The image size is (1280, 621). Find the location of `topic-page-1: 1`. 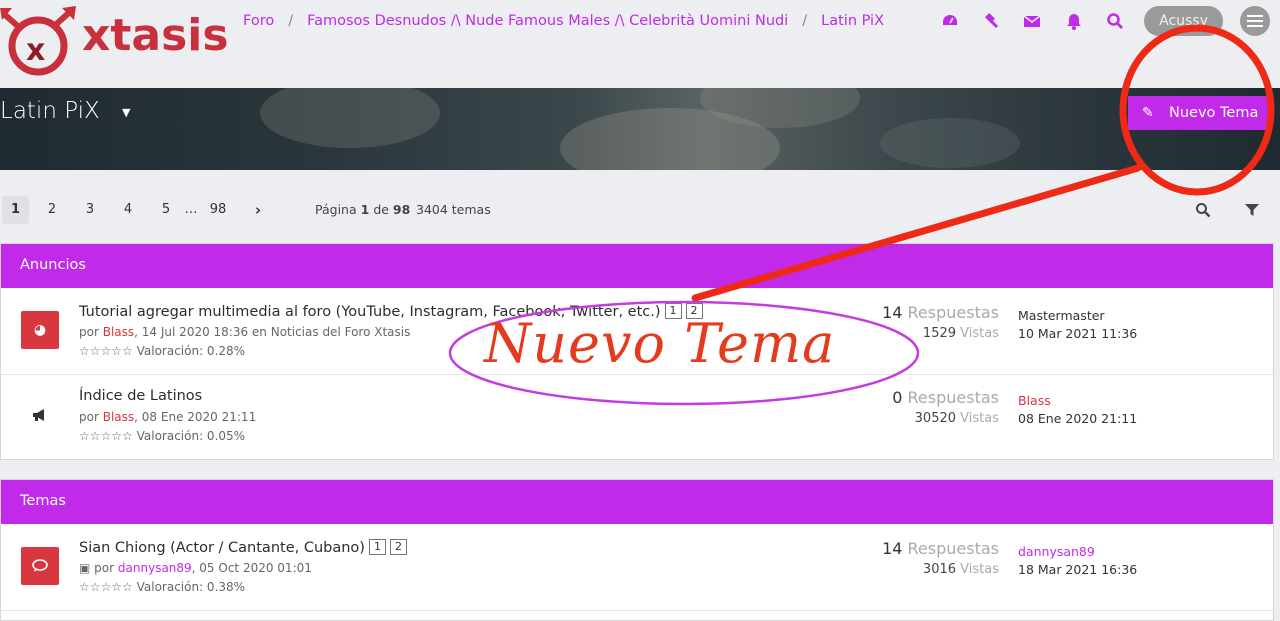

topic-page-1: 1 is located at coordinates (377, 547).